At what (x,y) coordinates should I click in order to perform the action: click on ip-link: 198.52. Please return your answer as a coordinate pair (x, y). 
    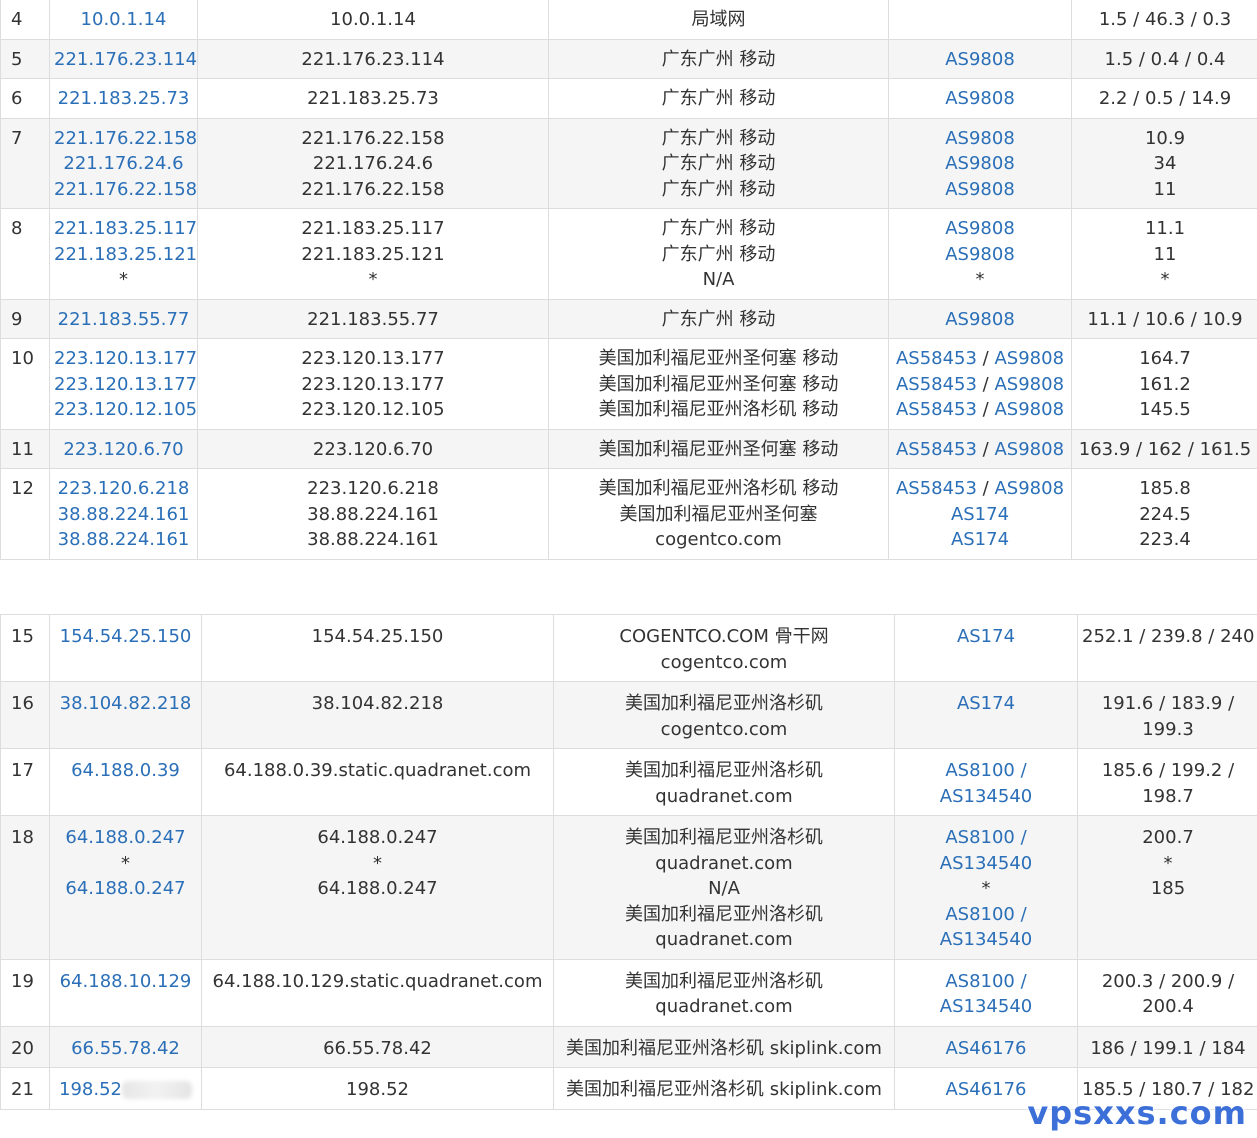
    Looking at the image, I should click on (90, 1089).